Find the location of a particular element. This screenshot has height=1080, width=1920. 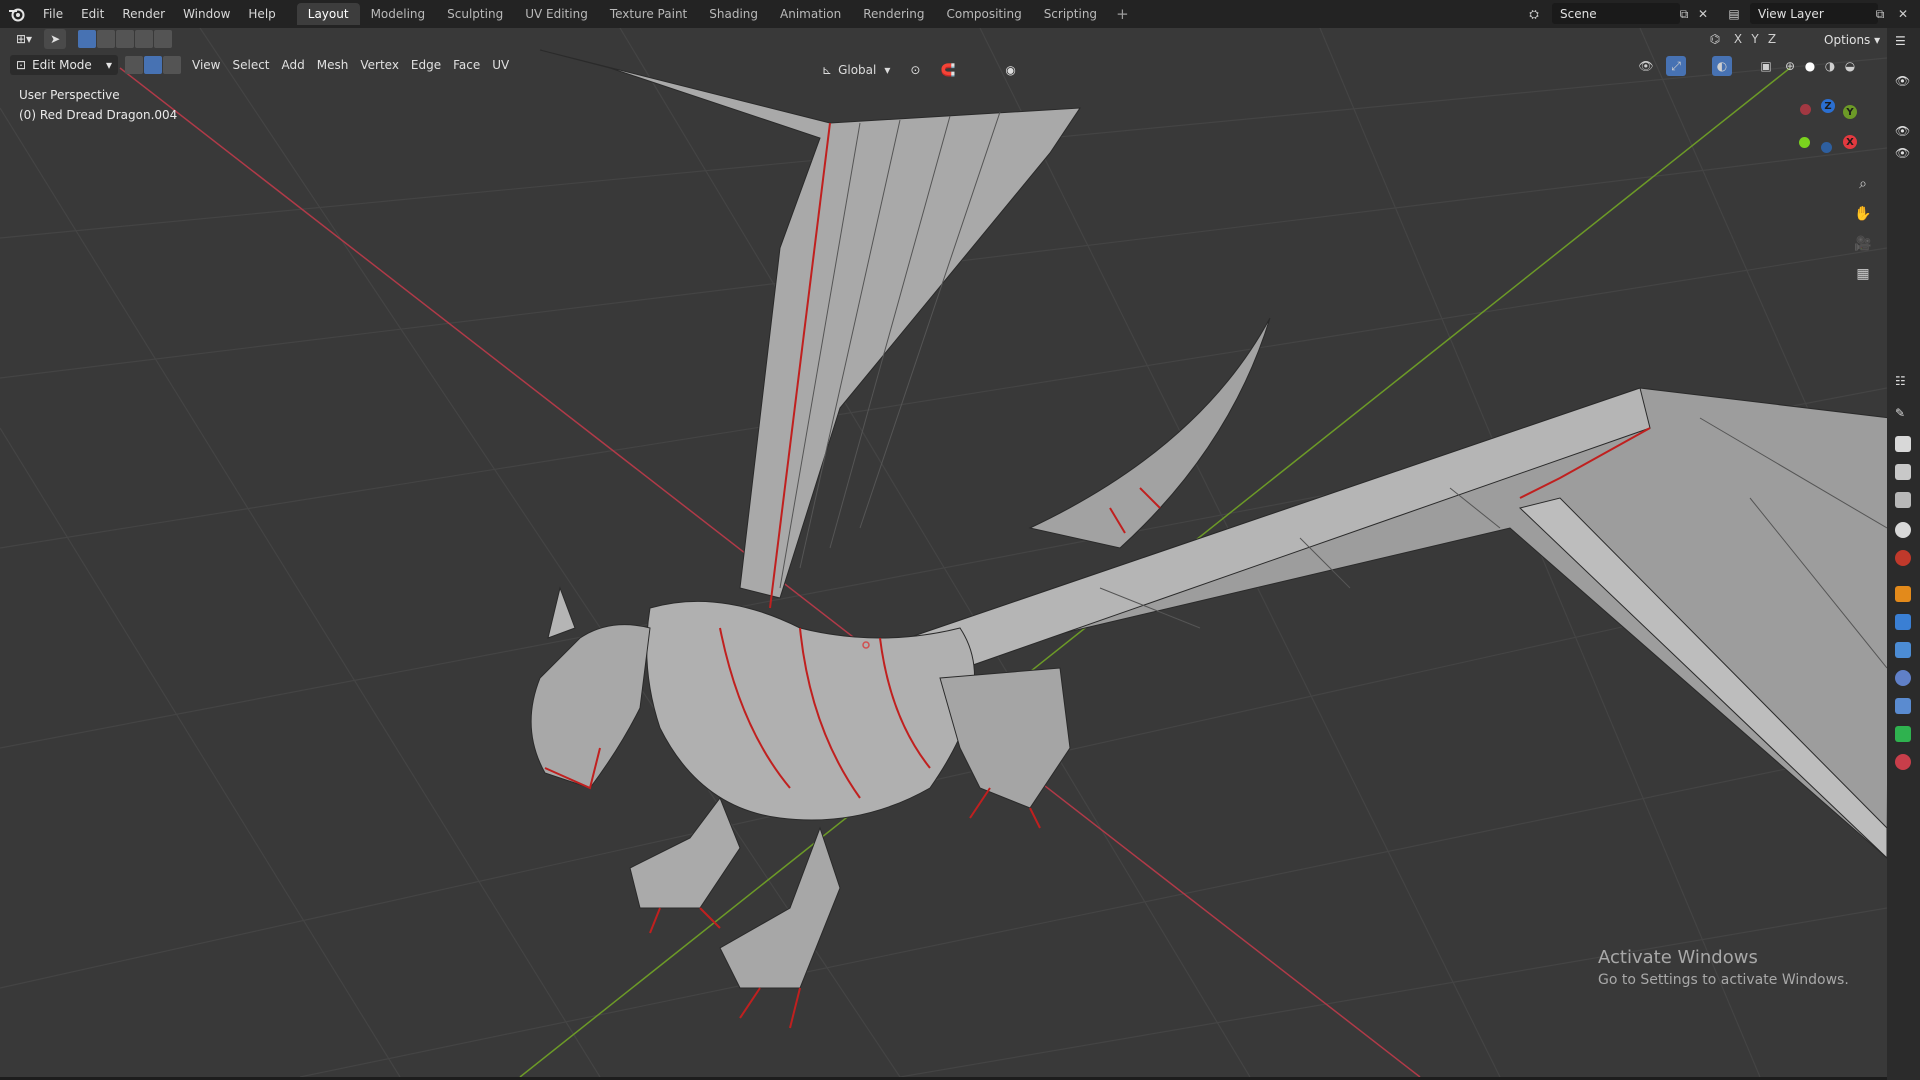

data-props-icon is located at coordinates (1903, 734).